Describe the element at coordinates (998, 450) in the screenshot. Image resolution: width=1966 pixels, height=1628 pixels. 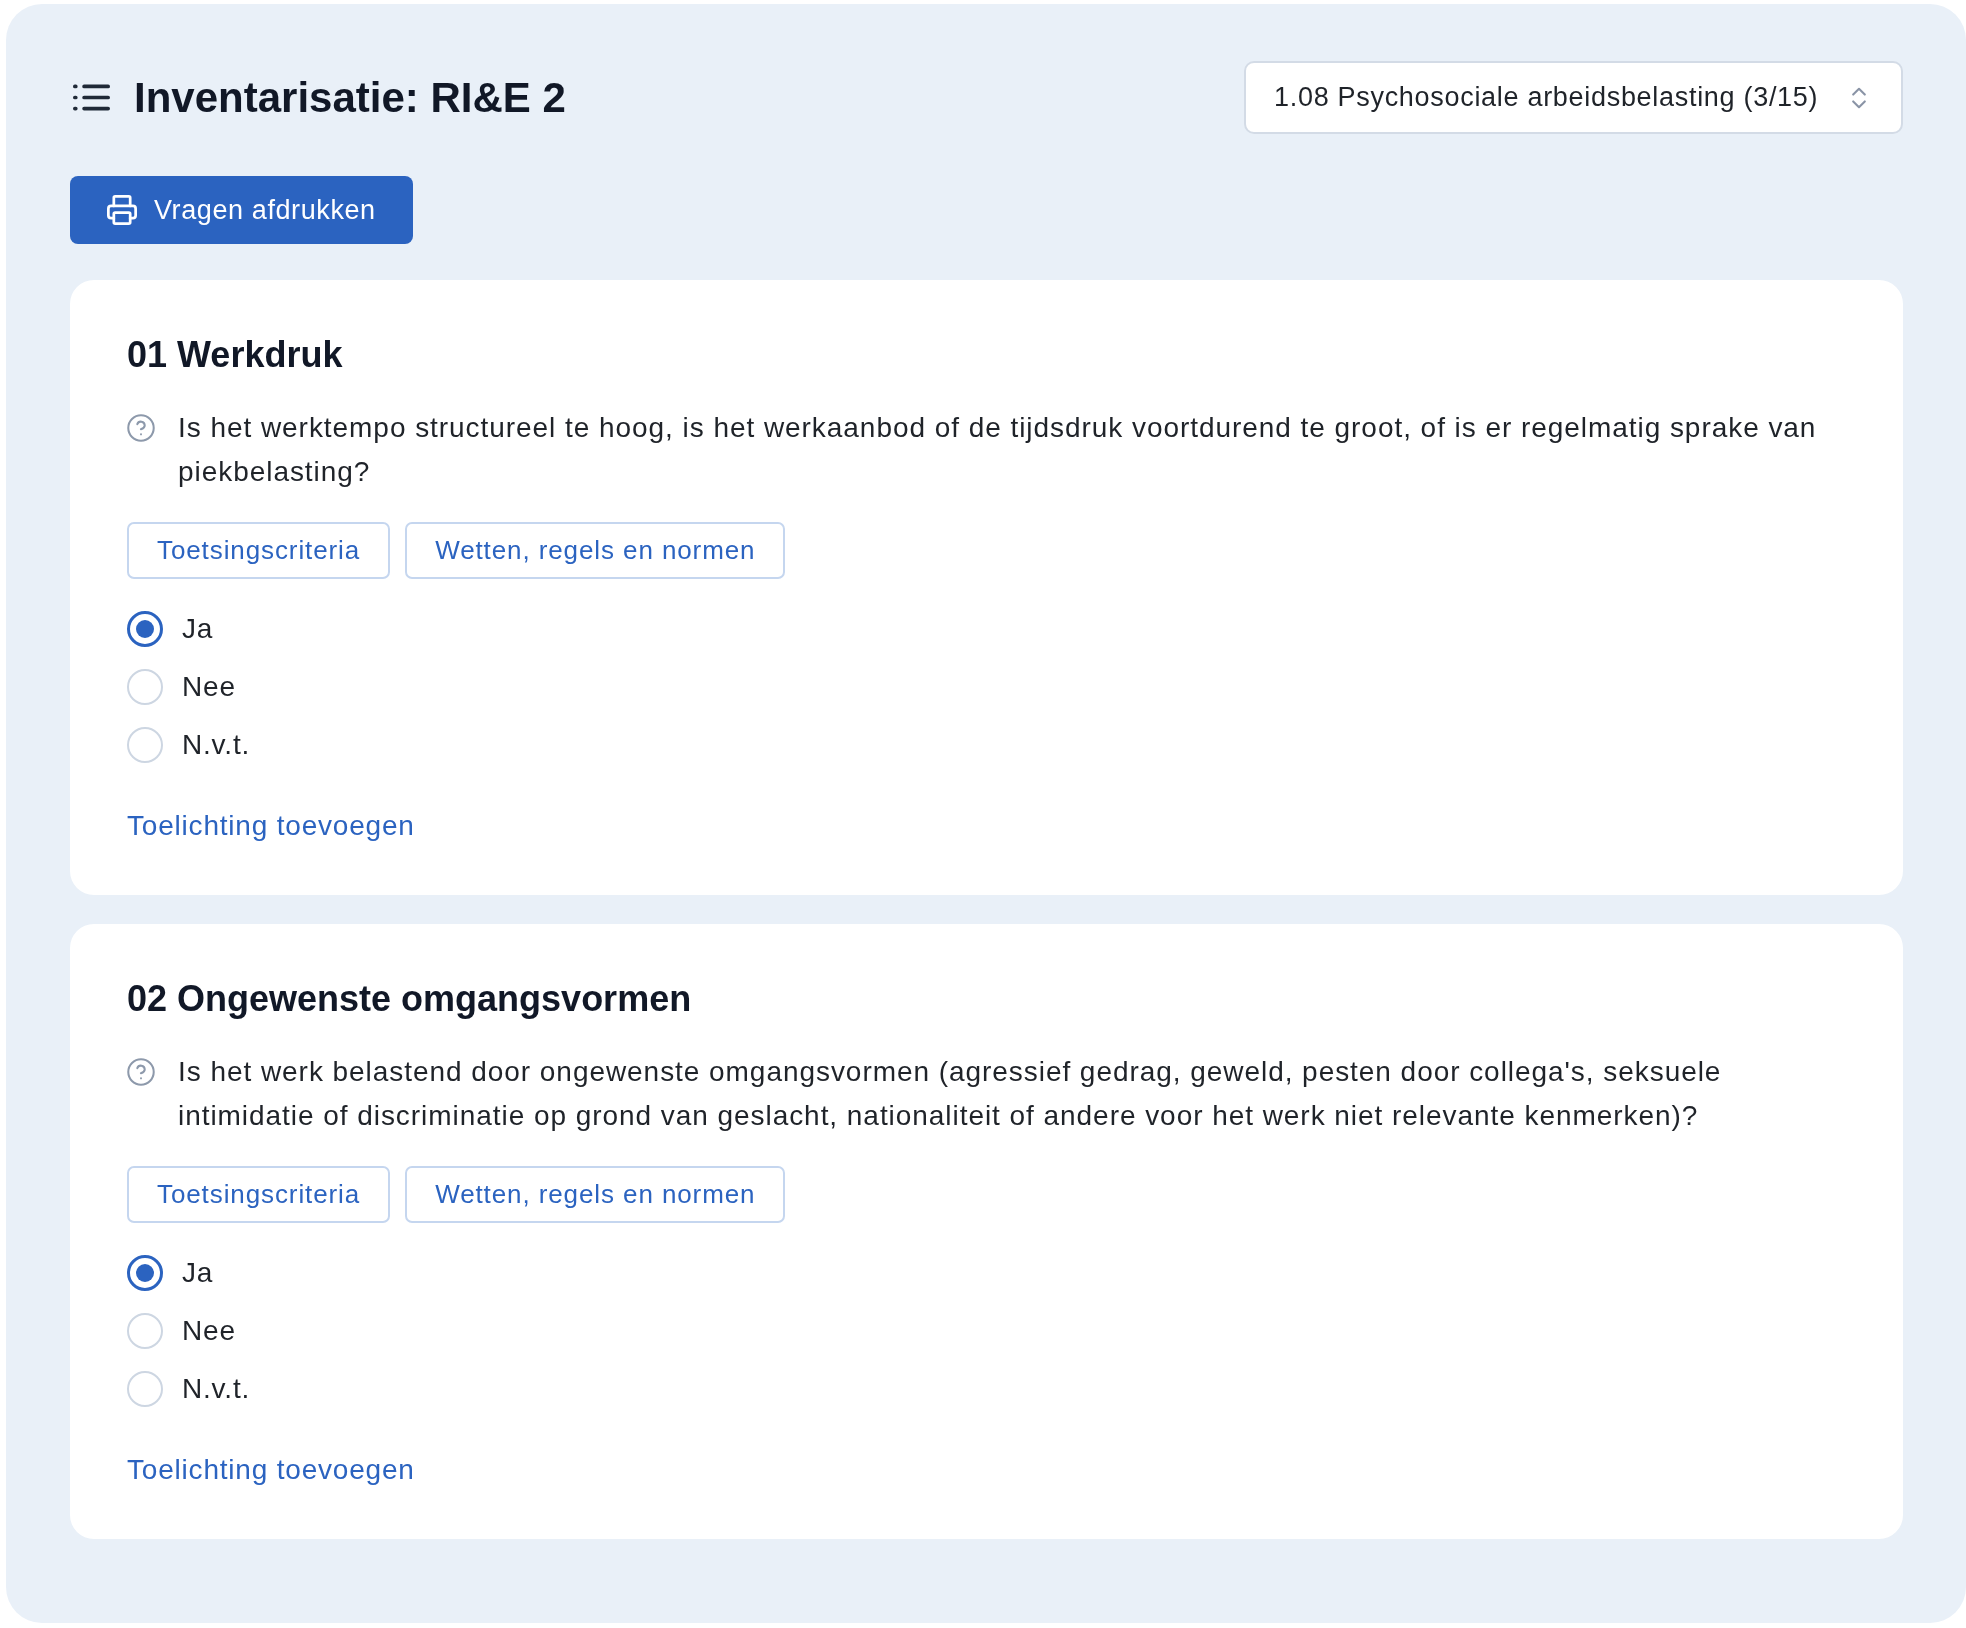
I see `question-text: Is het werktempo structureel te hoog, is het werkaanbod of de tijdsdruk voortdurend te groot, of is er regelmatig sprake van piekbelasting?` at that location.